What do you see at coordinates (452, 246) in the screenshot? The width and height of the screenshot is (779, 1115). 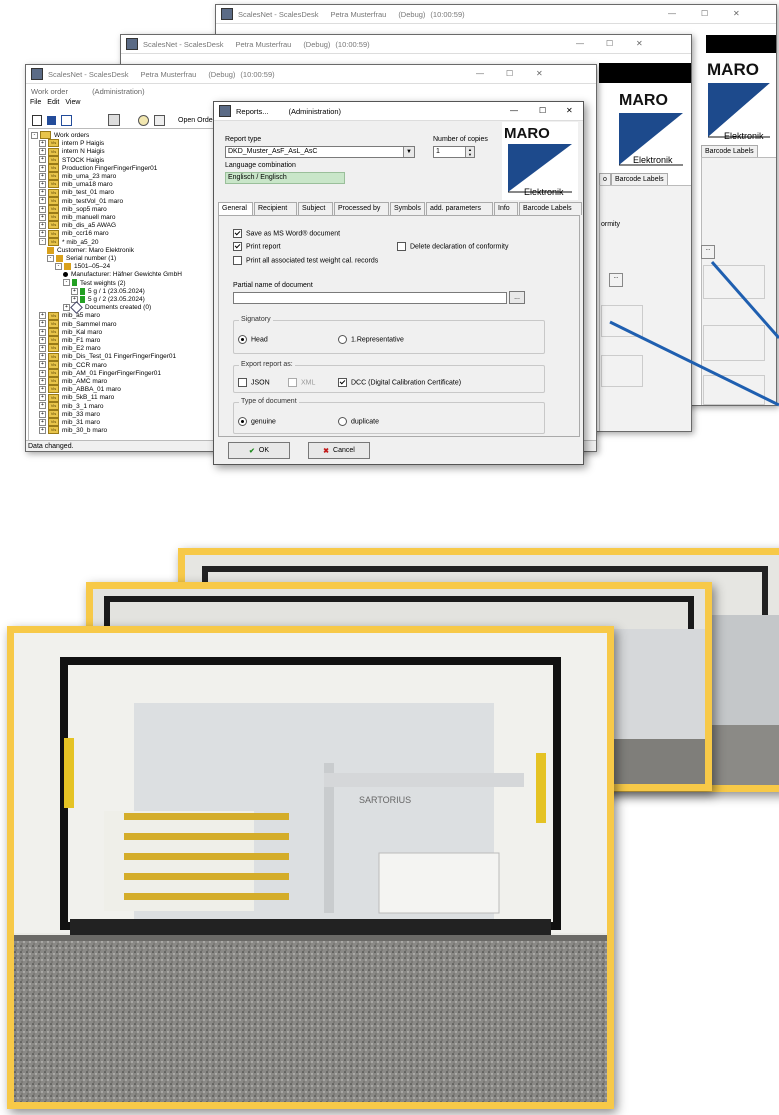 I see `delete-conformity-option: Delete declaration of conformity` at bounding box center [452, 246].